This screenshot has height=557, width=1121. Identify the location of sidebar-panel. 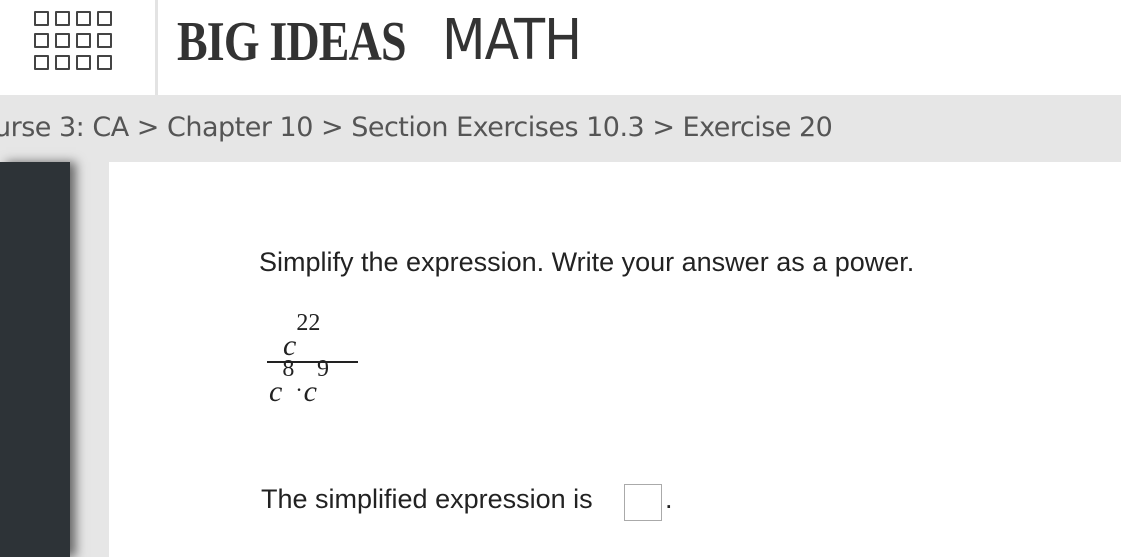
(35, 359).